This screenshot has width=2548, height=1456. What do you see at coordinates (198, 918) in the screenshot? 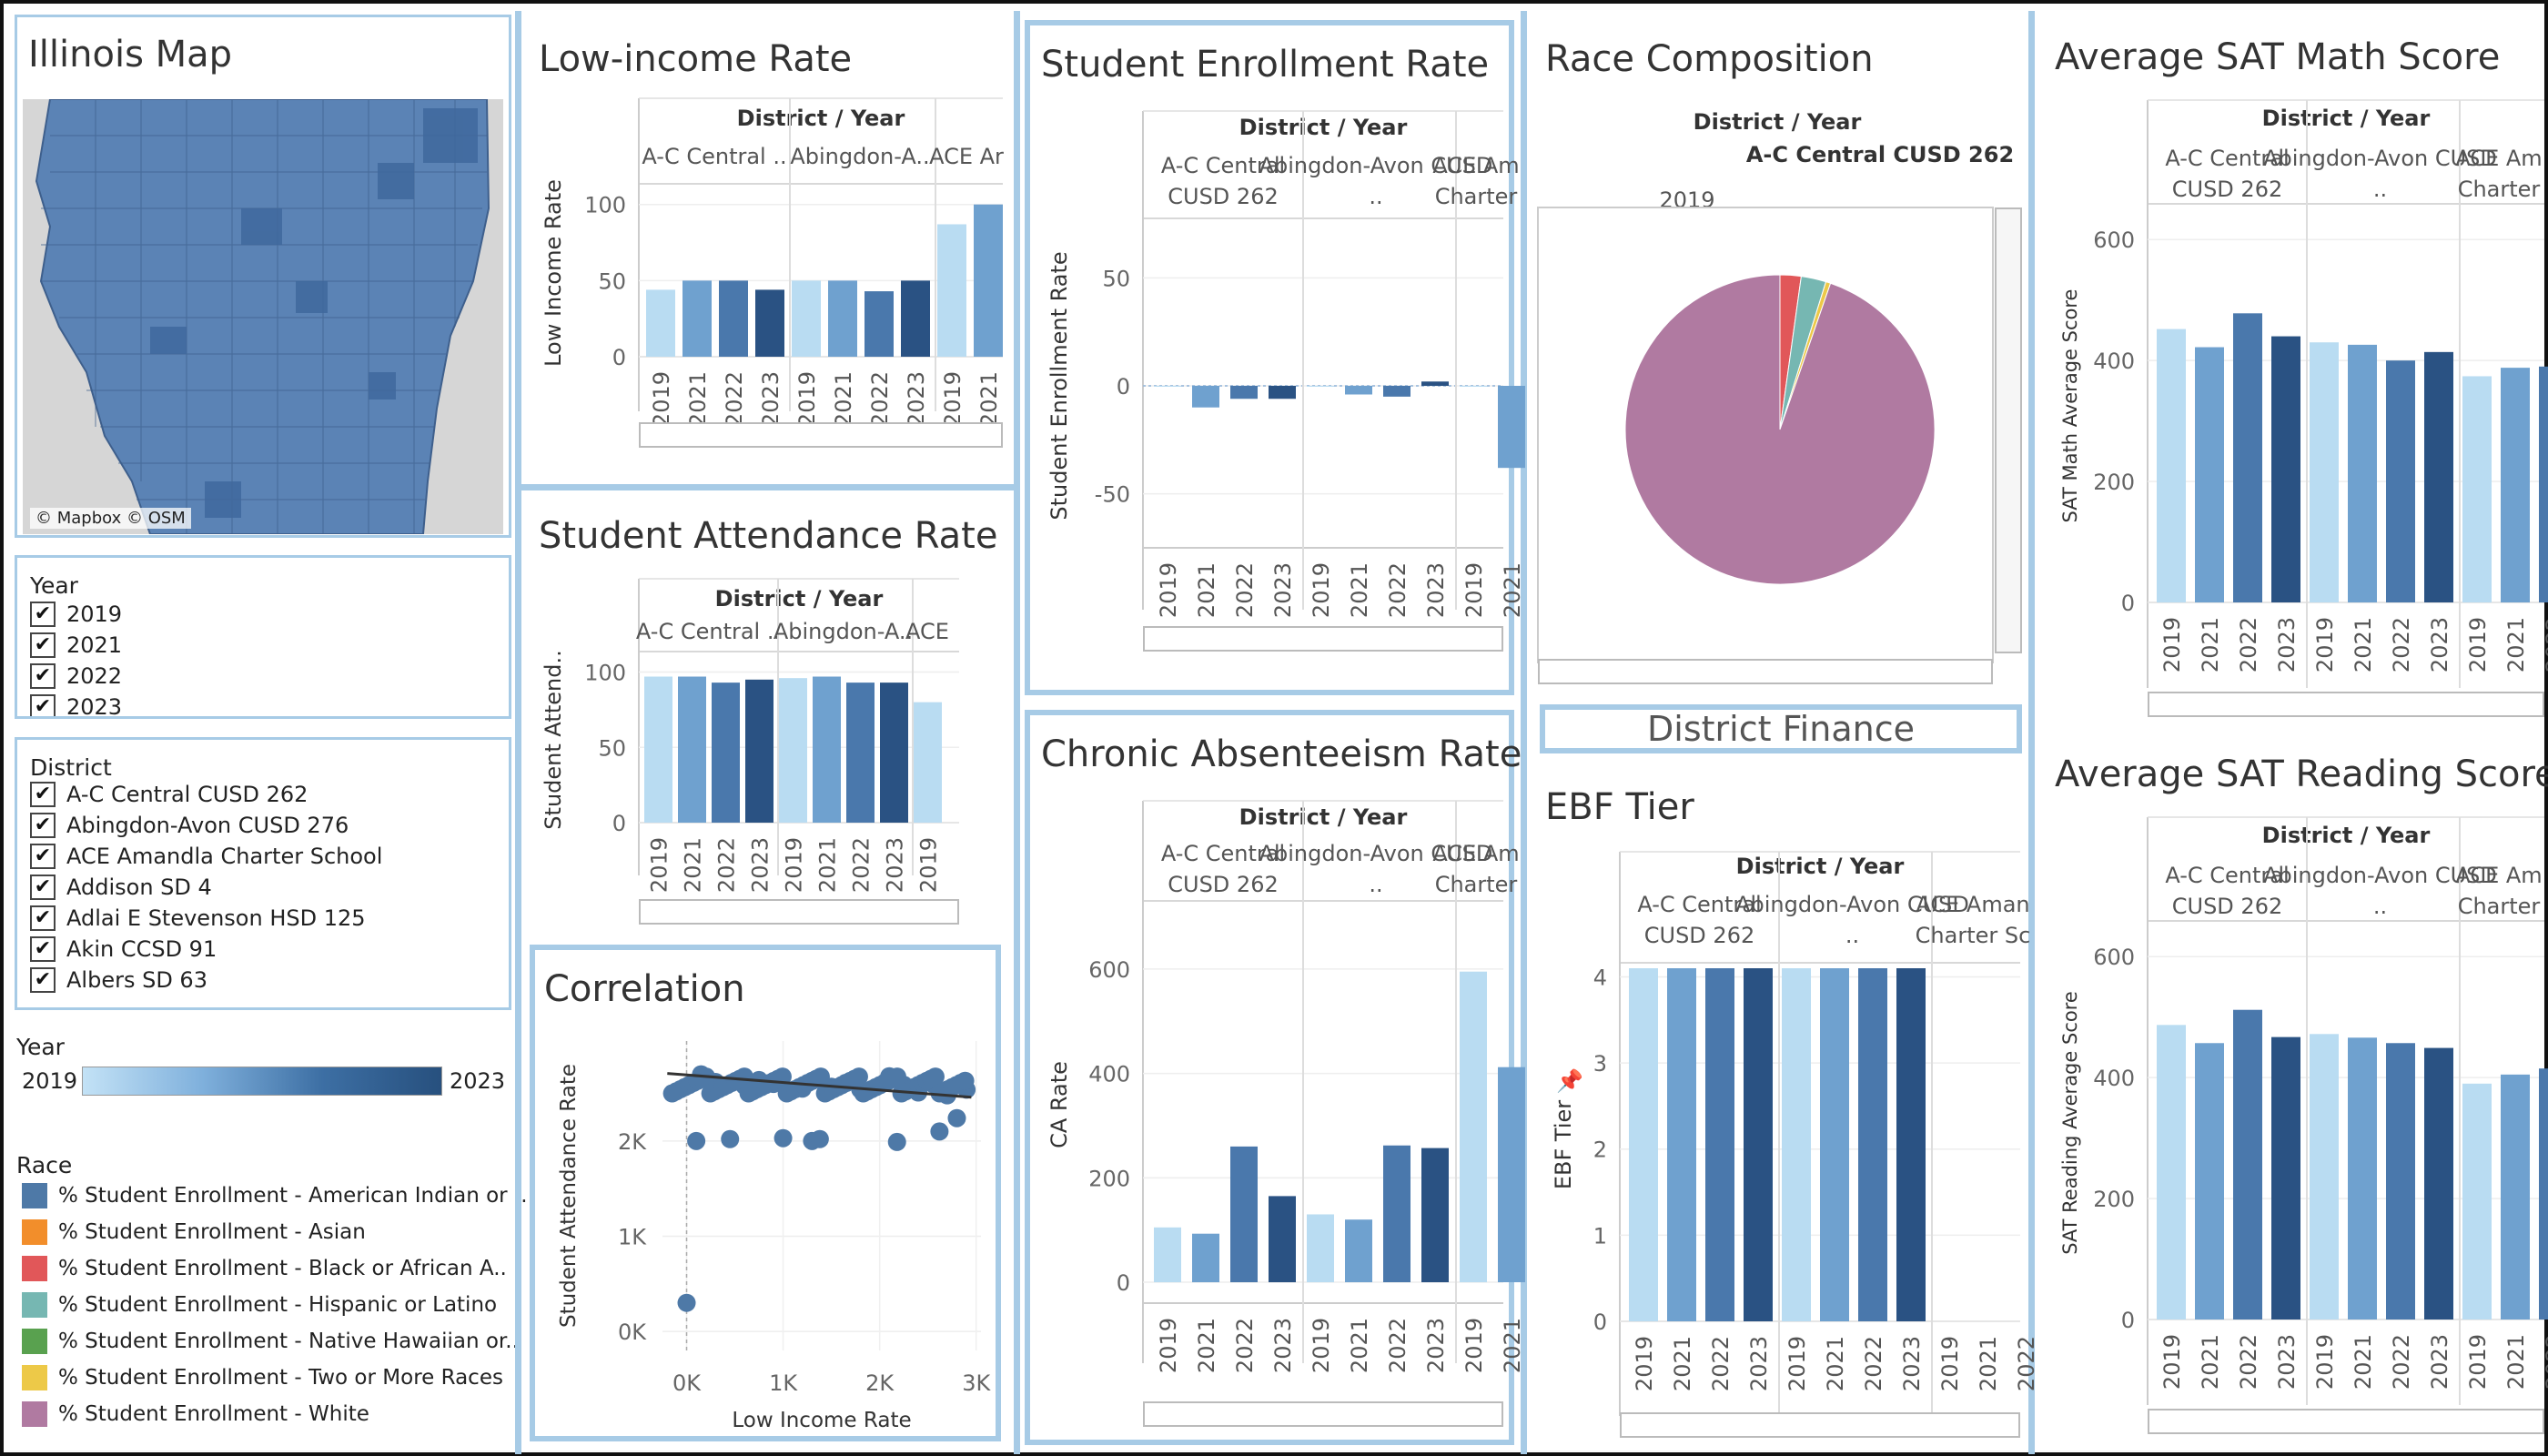
I see `district-filter-option: ✔ Adlai E Stevenson HSD 125` at bounding box center [198, 918].